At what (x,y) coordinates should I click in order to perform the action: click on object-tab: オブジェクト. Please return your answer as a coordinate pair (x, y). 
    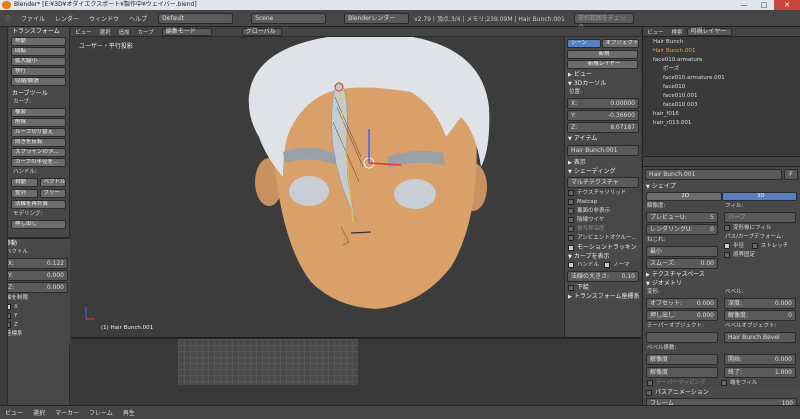
    Looking at the image, I should click on (620, 43).